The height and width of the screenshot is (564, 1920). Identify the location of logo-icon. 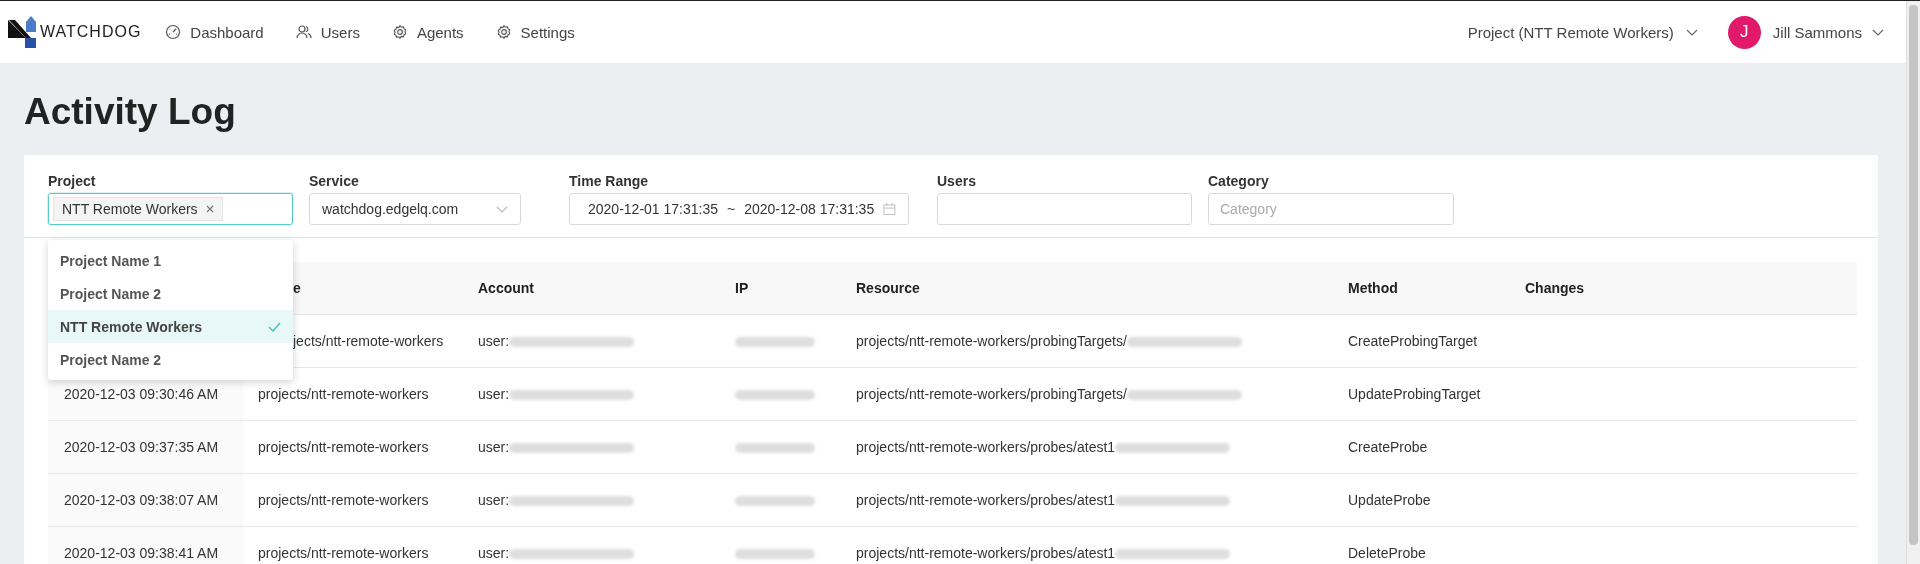
(23, 32).